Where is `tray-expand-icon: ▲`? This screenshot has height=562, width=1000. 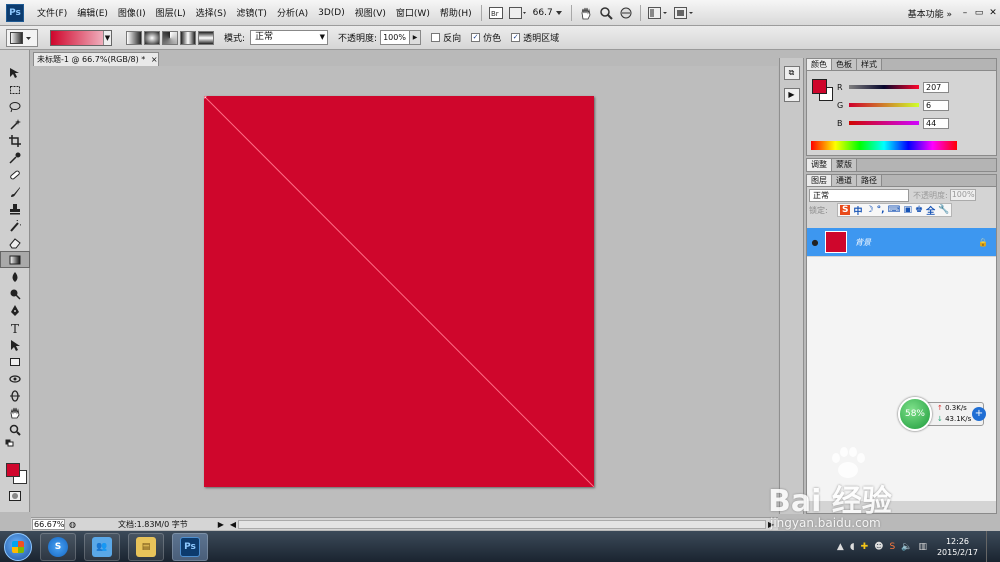
tray-expand-icon: ▲ is located at coordinates (840, 547).